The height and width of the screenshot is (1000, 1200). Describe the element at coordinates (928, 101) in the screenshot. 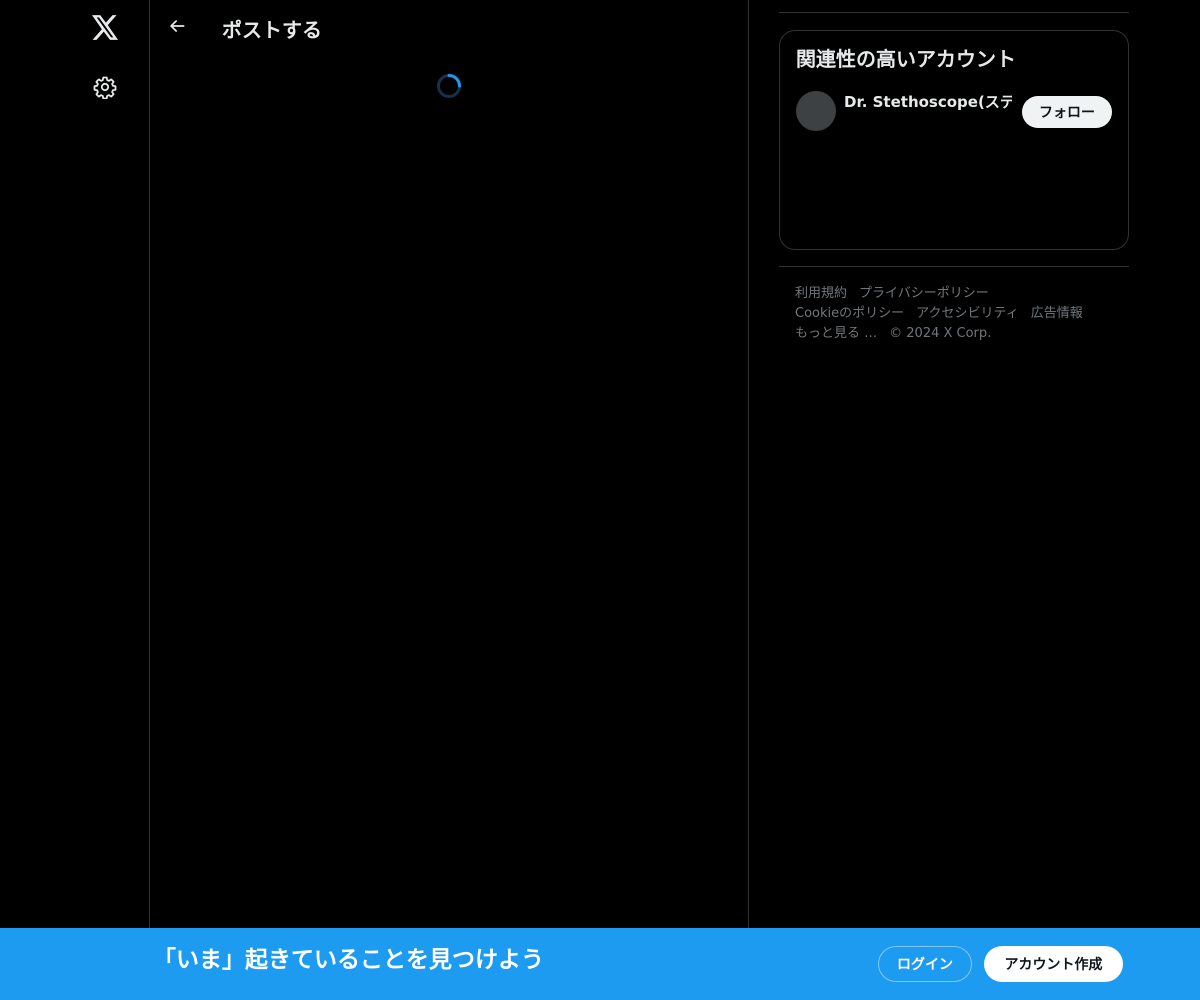

I see `account-name: Dr. Stethoscope(ステー` at that location.